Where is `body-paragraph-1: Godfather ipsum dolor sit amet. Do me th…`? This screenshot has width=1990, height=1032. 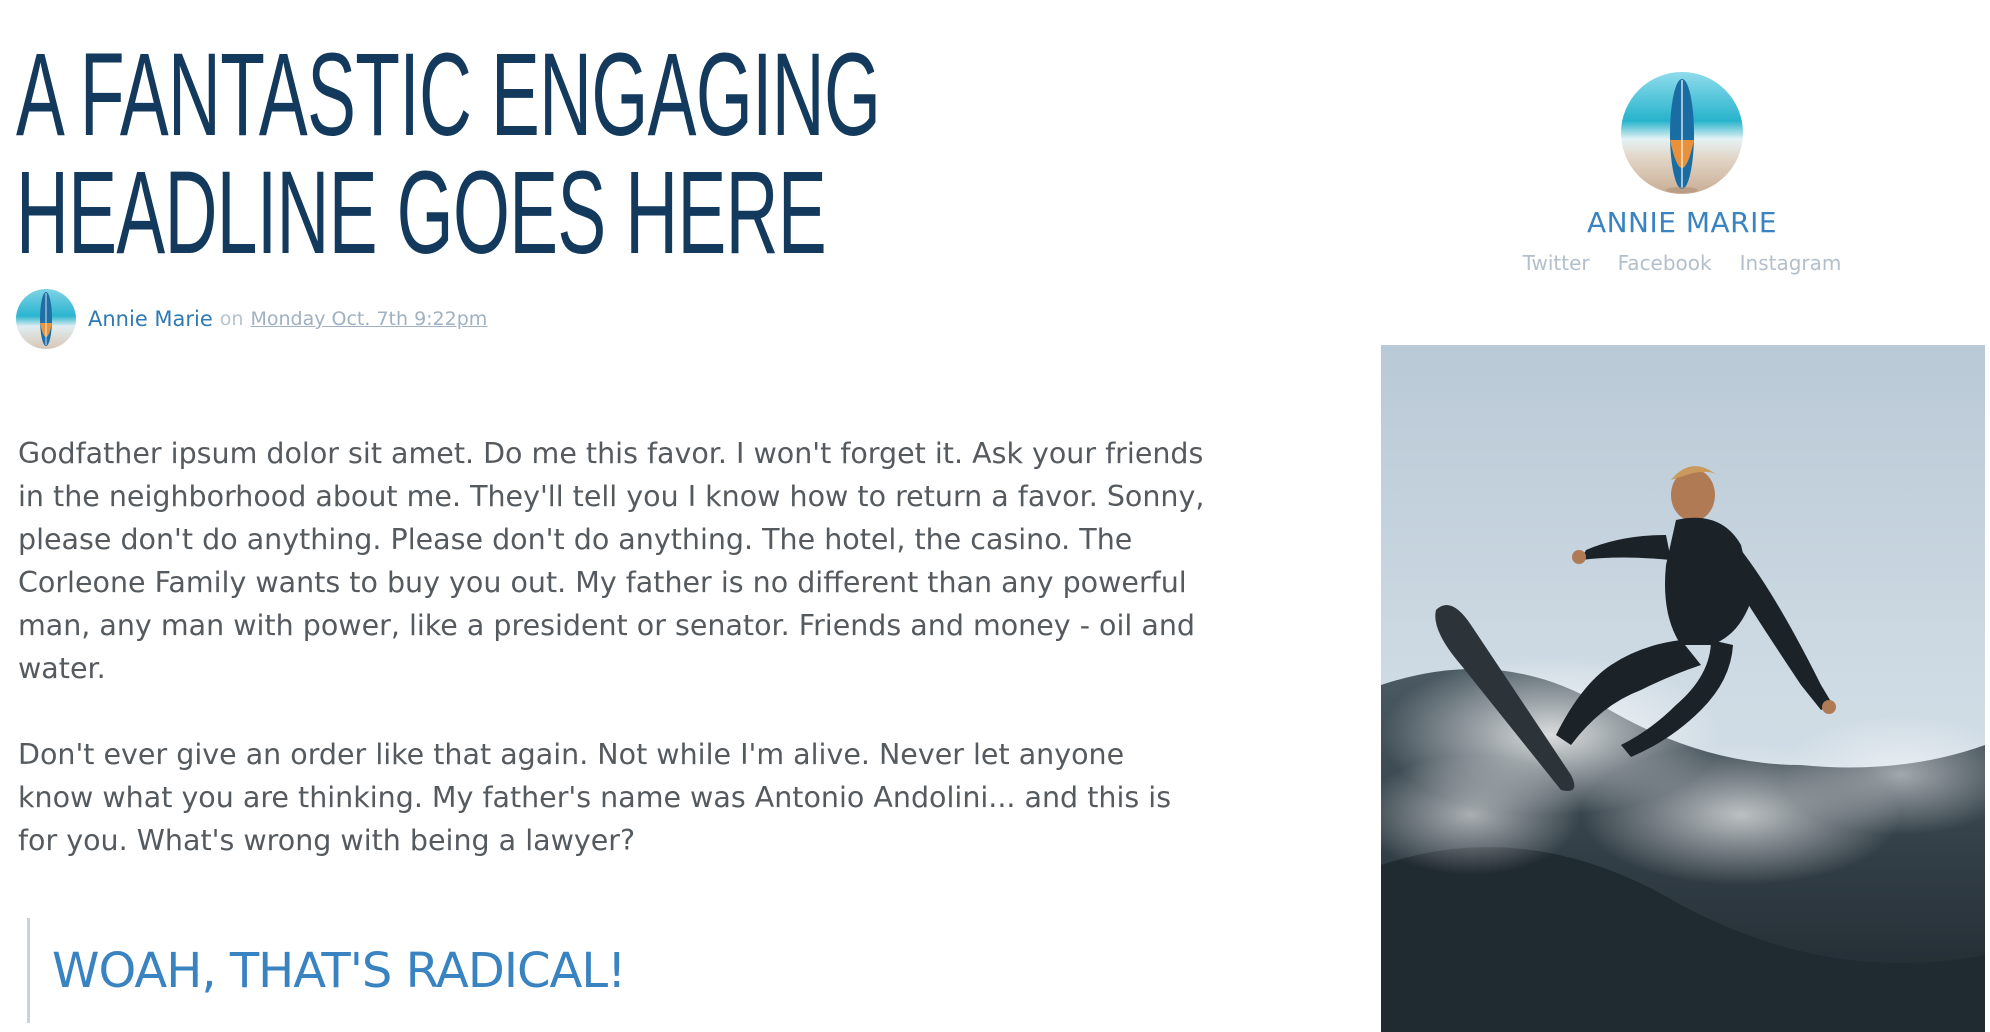
body-paragraph-1: Godfather ipsum dolor sit amet. Do me th… is located at coordinates (611, 561).